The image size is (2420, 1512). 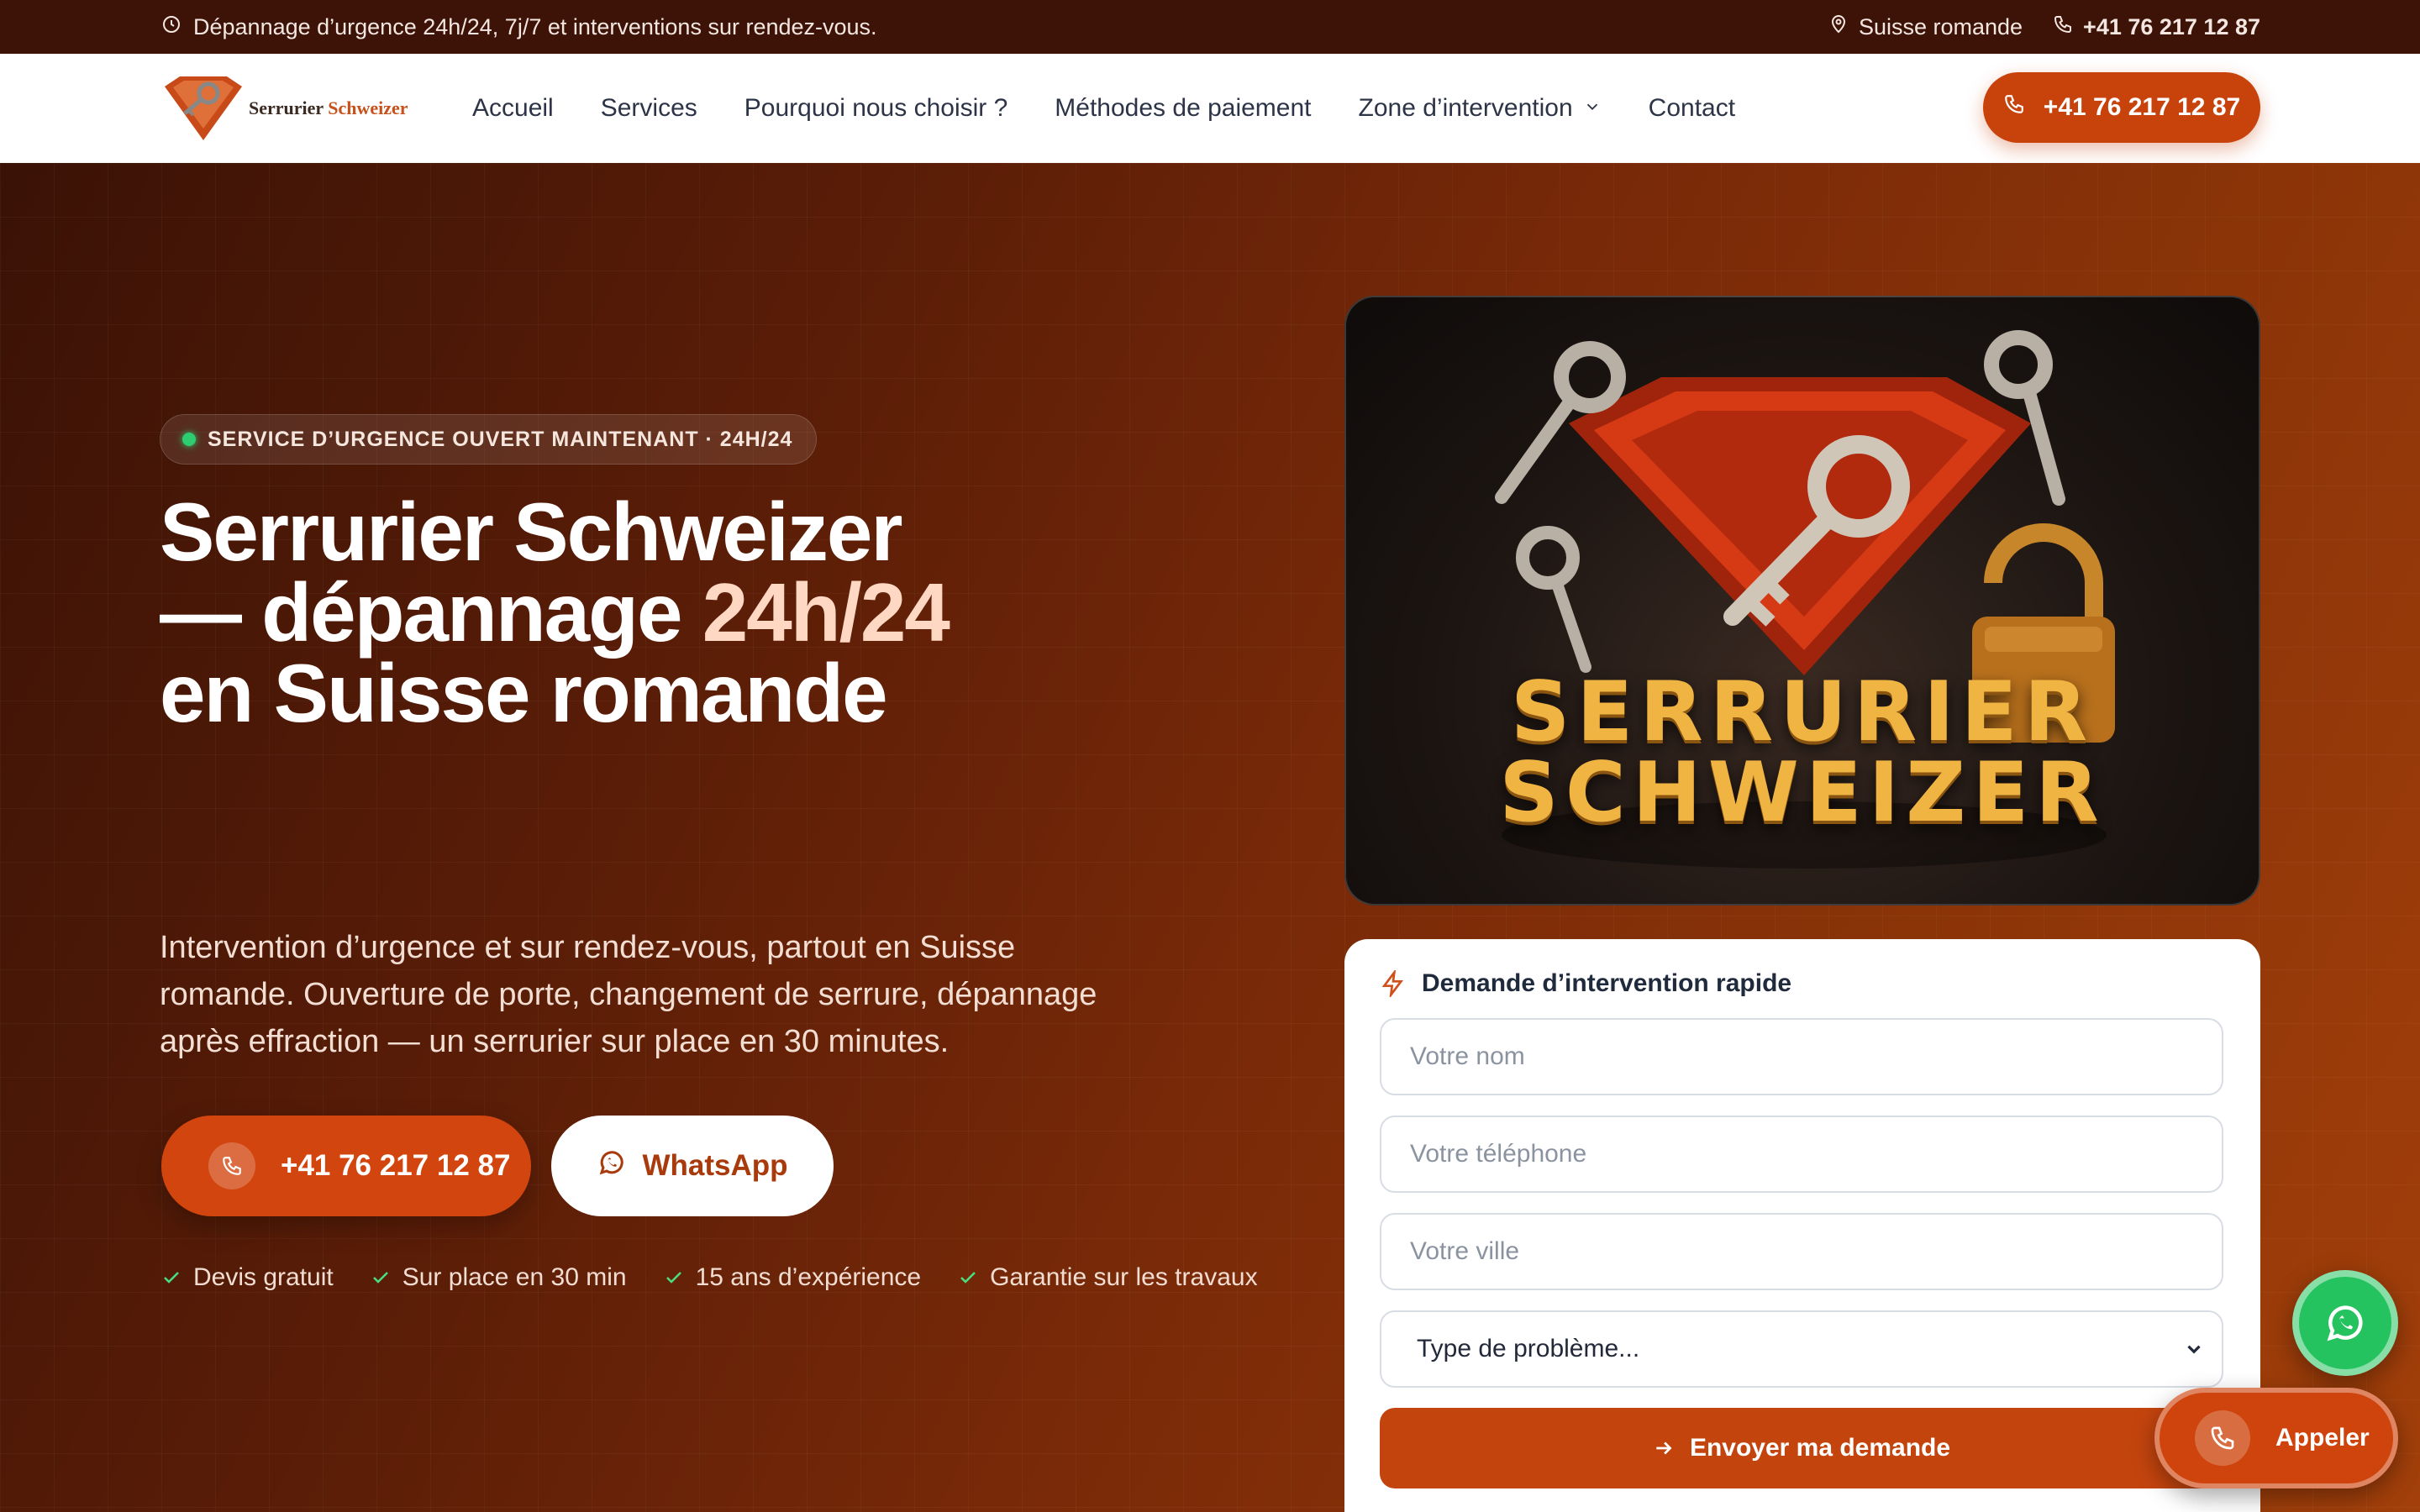 I want to click on nav-label: Contact, so click(x=1692, y=108).